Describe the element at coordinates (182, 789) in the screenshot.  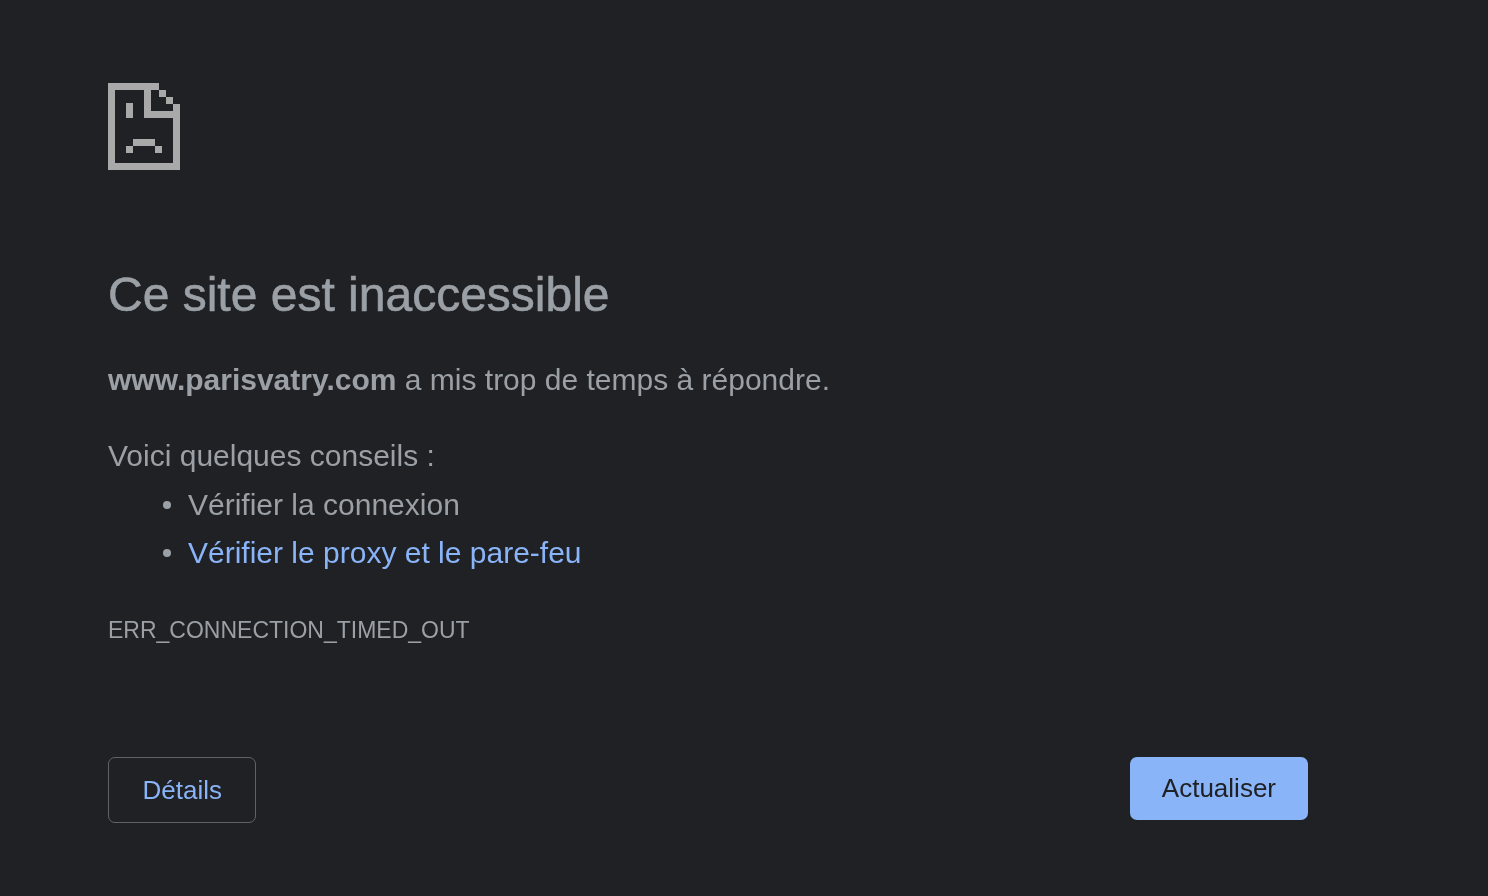
I see `outline-button: Détails` at that location.